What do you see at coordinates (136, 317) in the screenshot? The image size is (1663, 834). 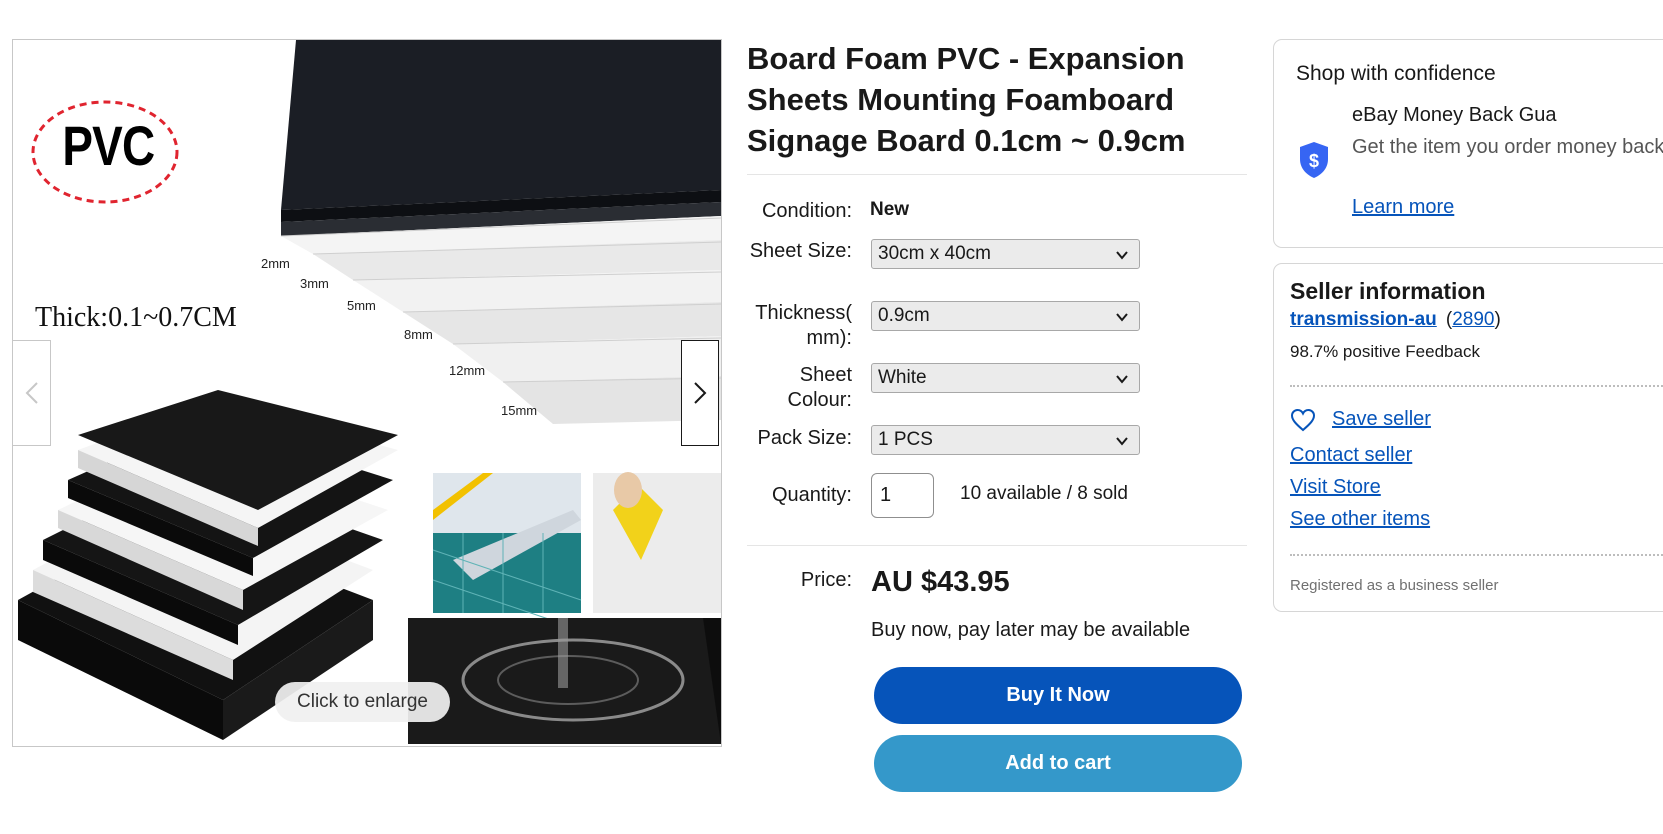 I see `thickness-caption: Thick:0.1~0.7CM` at bounding box center [136, 317].